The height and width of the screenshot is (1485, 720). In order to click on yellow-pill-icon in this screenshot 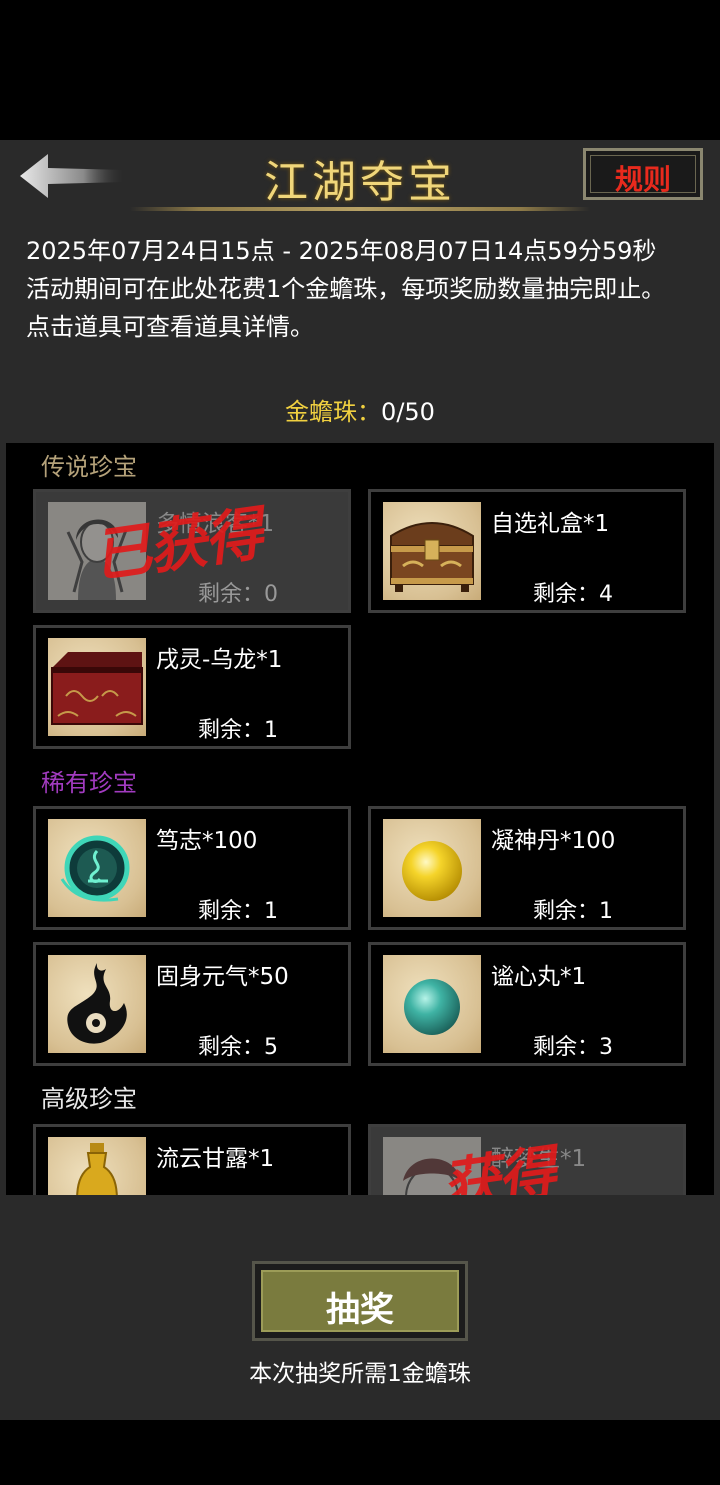, I will do `click(432, 868)`.